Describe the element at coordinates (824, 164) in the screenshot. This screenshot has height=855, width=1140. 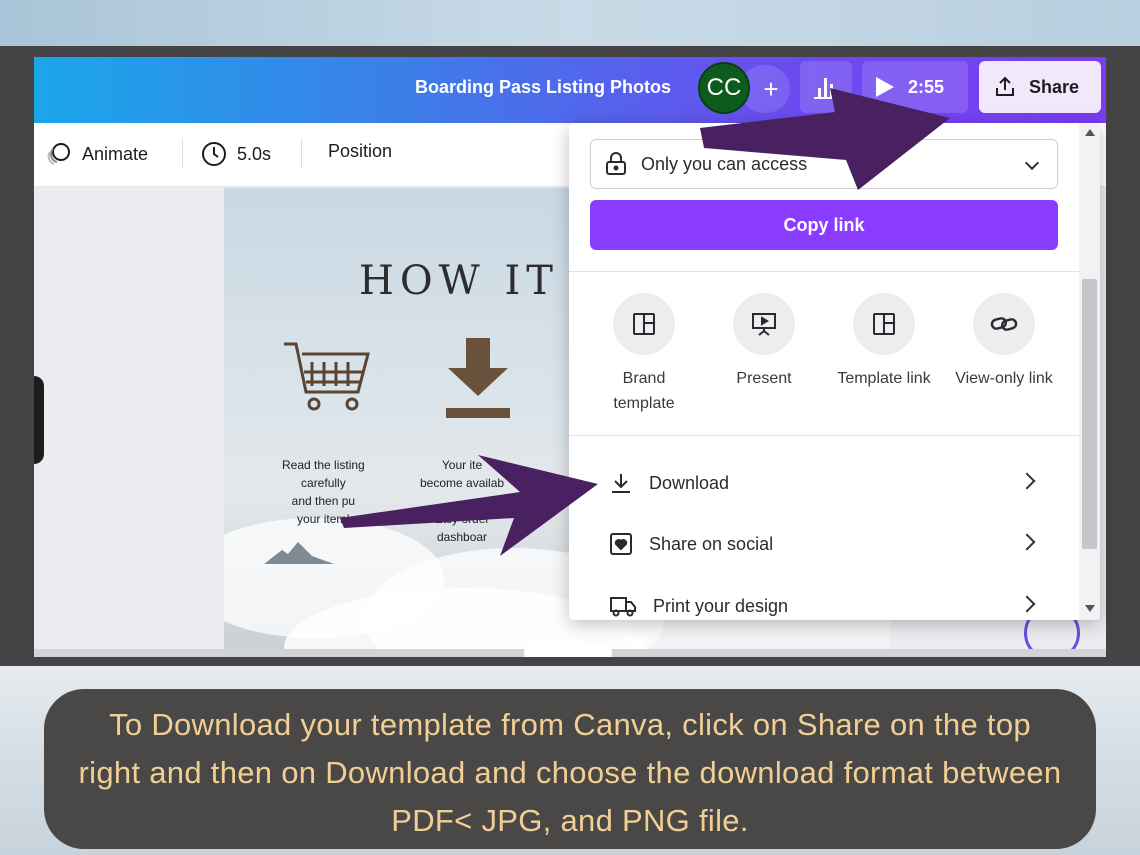
I see `access-dropdown: Only you can access` at that location.